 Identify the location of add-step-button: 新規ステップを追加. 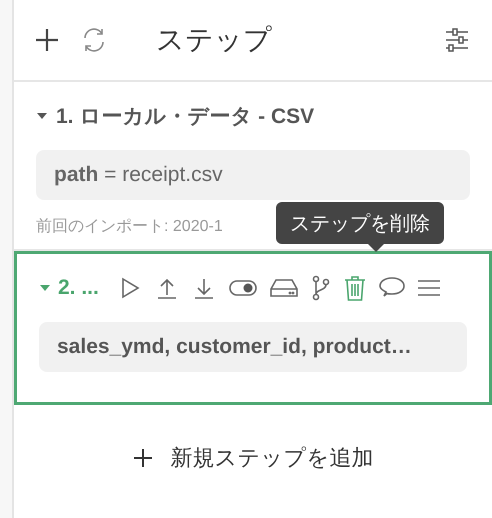
(253, 458).